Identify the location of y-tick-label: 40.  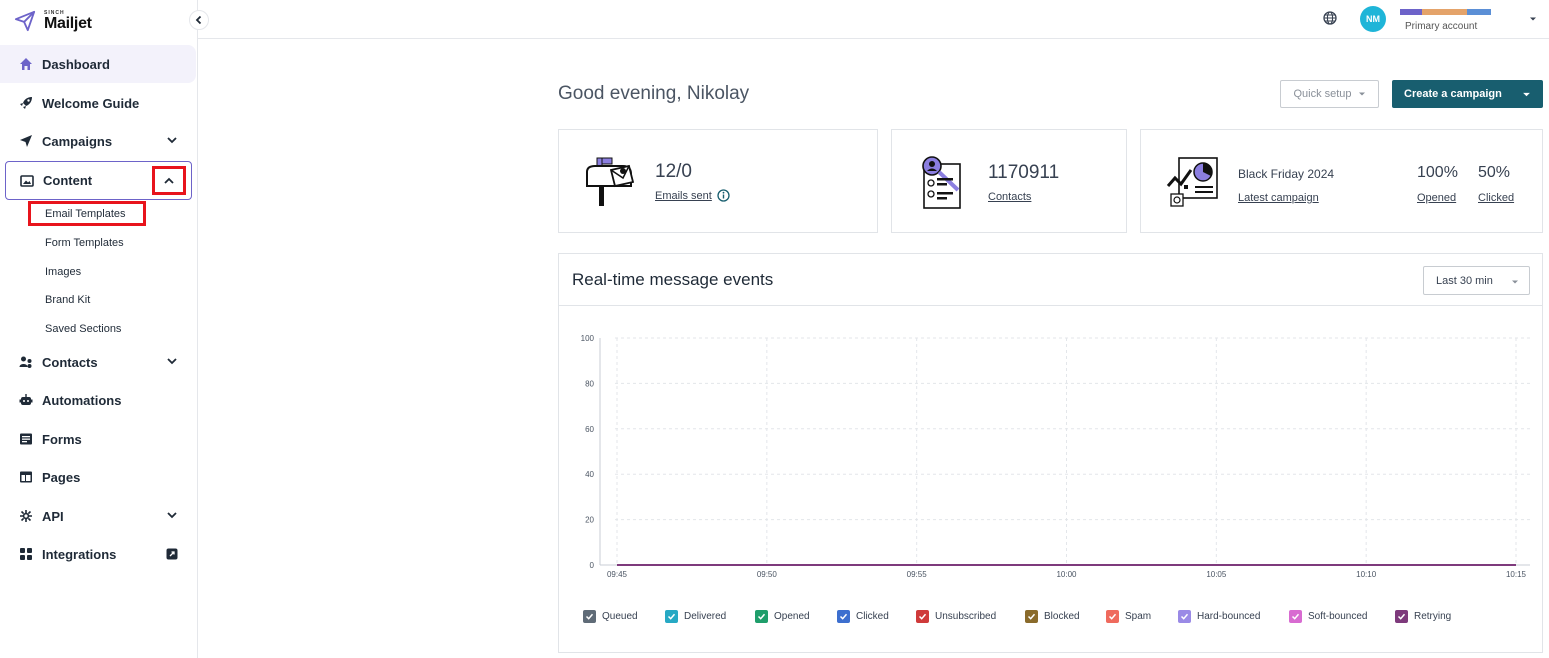
(589, 474).